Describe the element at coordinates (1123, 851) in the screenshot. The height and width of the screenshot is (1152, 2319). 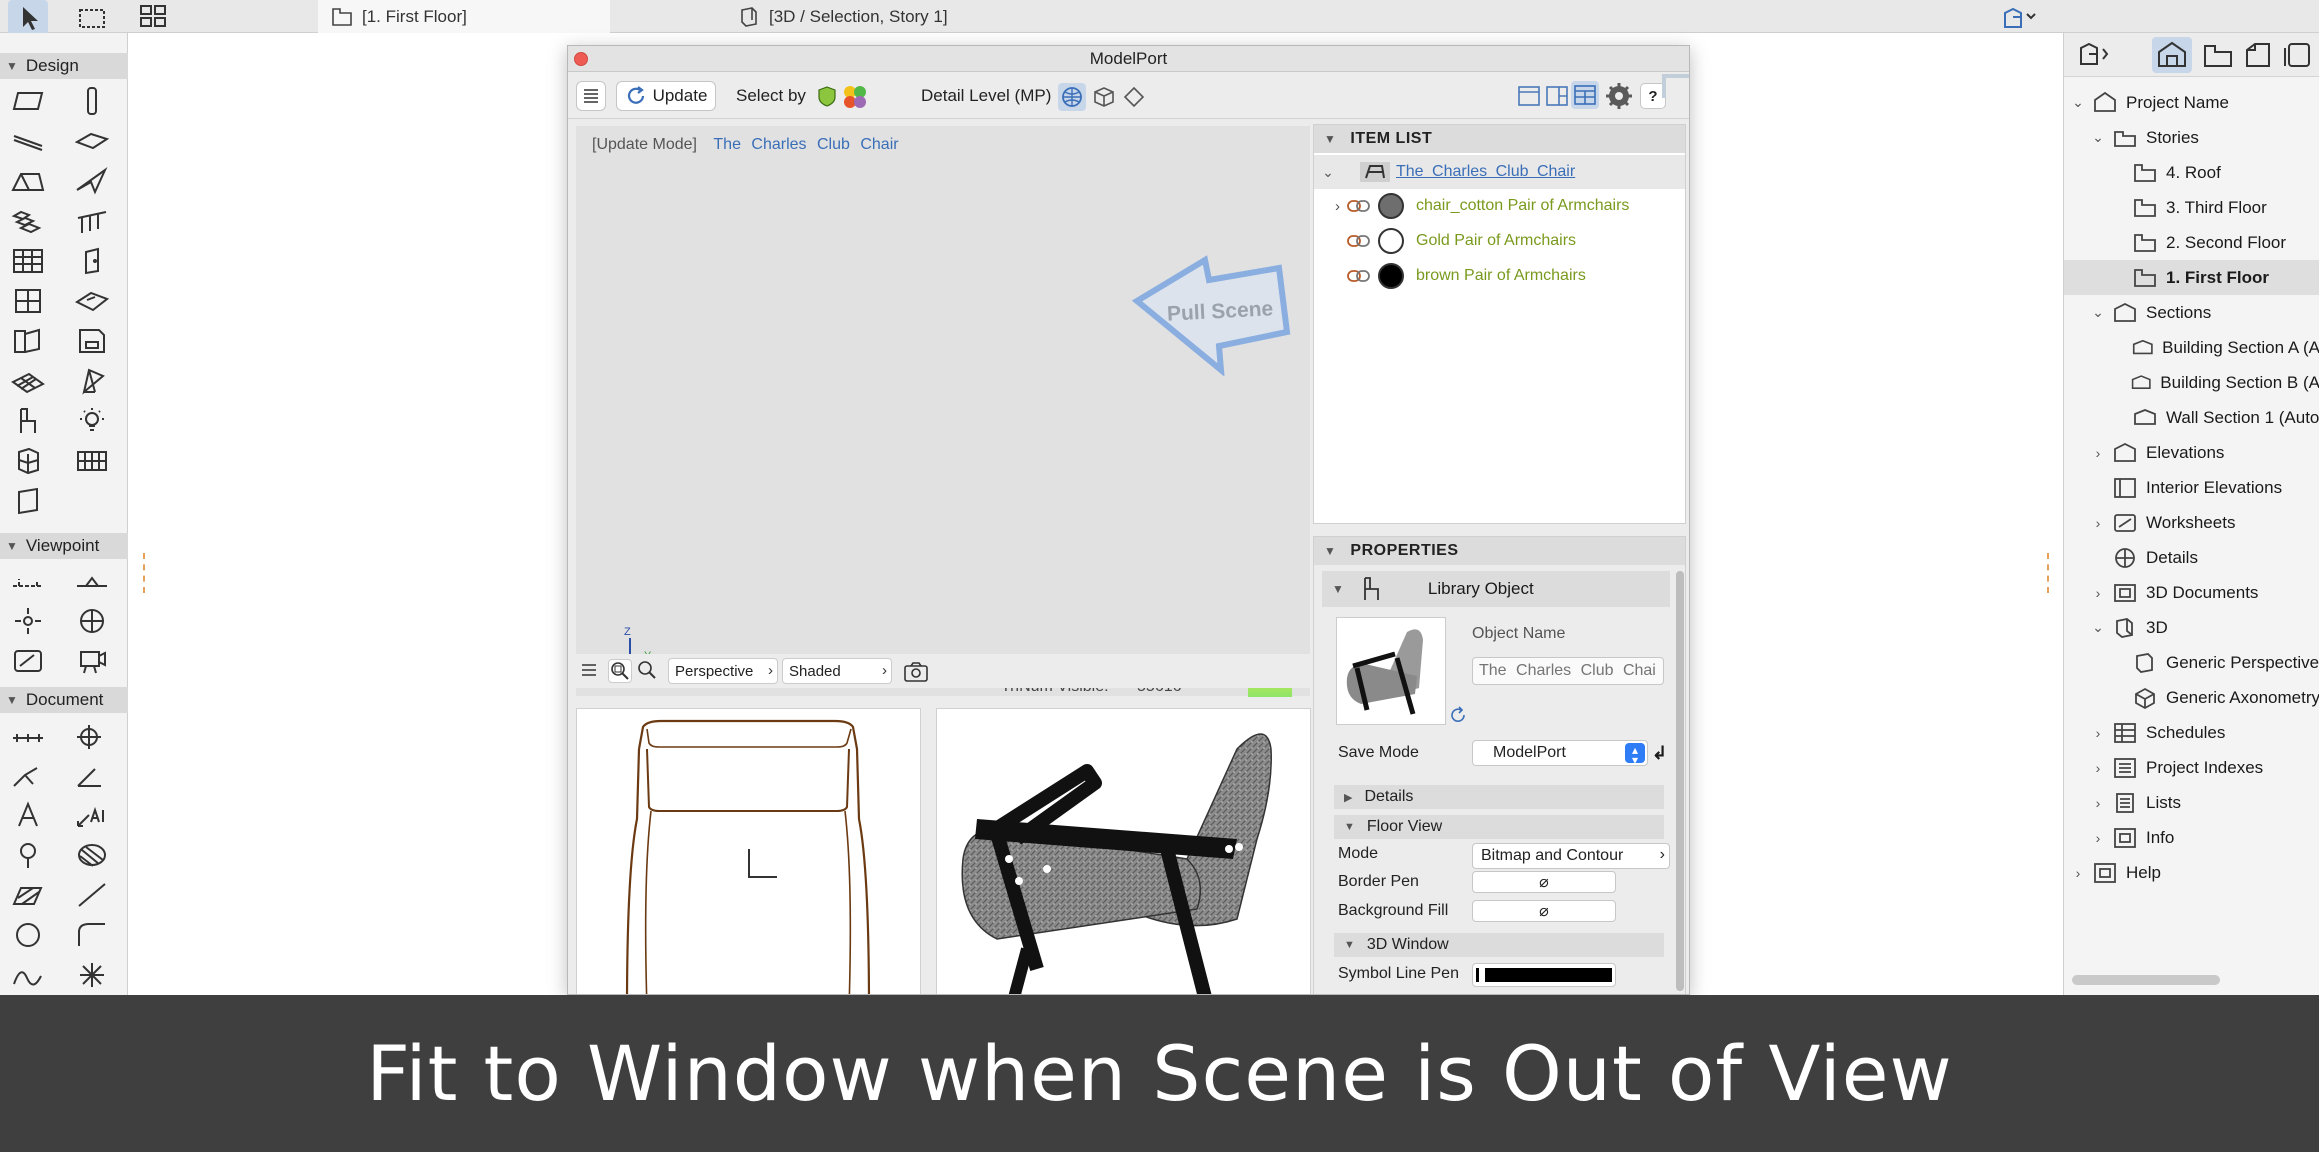
I see `chair-3d-preview` at that location.